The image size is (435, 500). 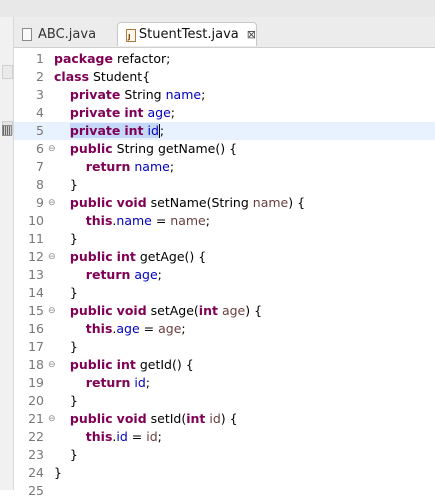 What do you see at coordinates (36, 328) in the screenshot?
I see `line-number: 16` at bounding box center [36, 328].